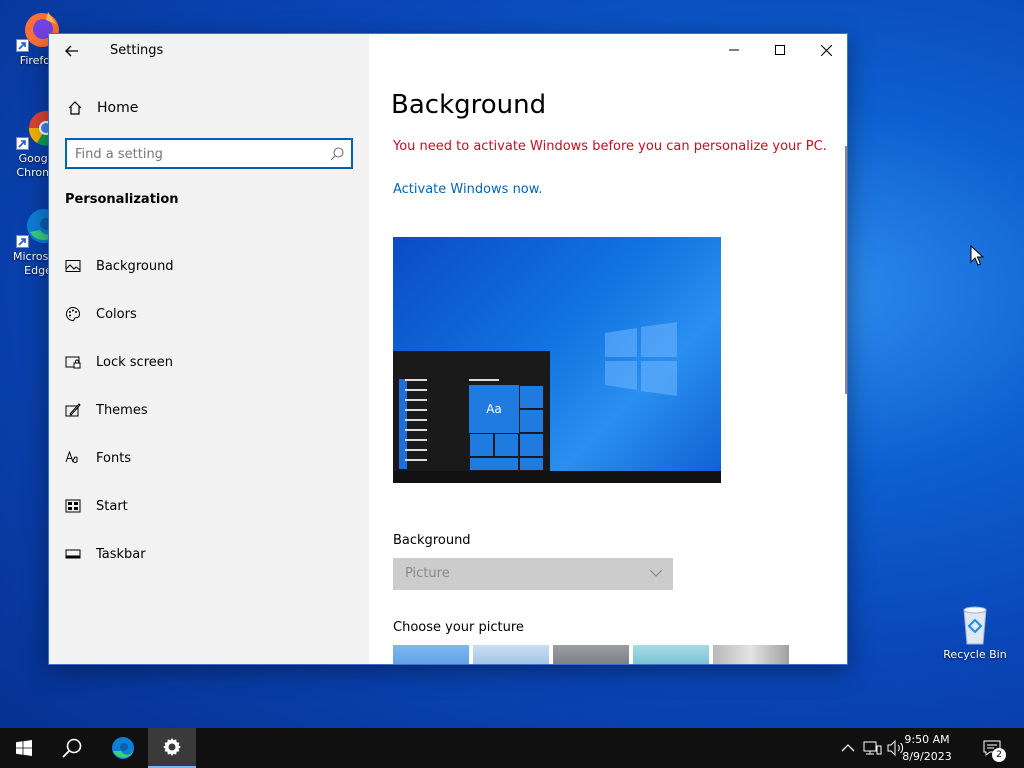  I want to click on picture-icon, so click(73, 266).